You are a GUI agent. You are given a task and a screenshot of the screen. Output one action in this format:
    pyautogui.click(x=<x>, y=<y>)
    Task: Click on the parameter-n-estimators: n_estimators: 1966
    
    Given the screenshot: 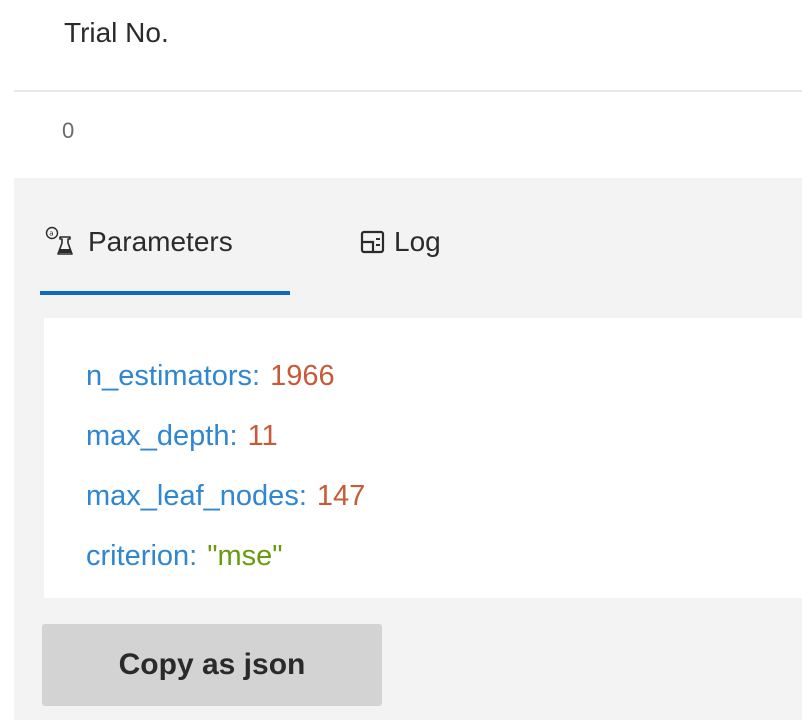 What is the action you would take?
    pyautogui.click(x=225, y=376)
    